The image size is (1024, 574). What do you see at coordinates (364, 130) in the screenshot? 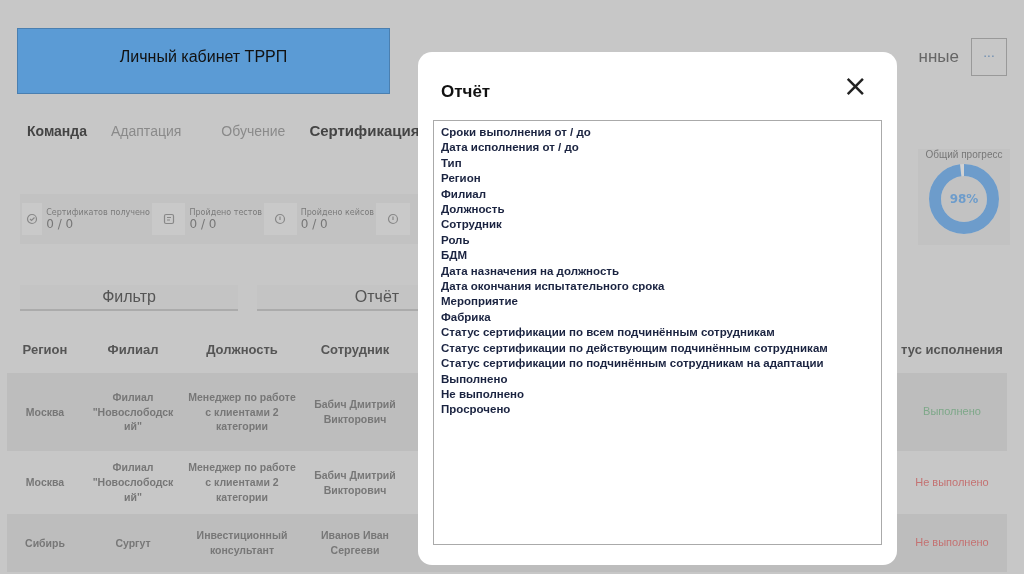
I see `tab: Сертификация` at bounding box center [364, 130].